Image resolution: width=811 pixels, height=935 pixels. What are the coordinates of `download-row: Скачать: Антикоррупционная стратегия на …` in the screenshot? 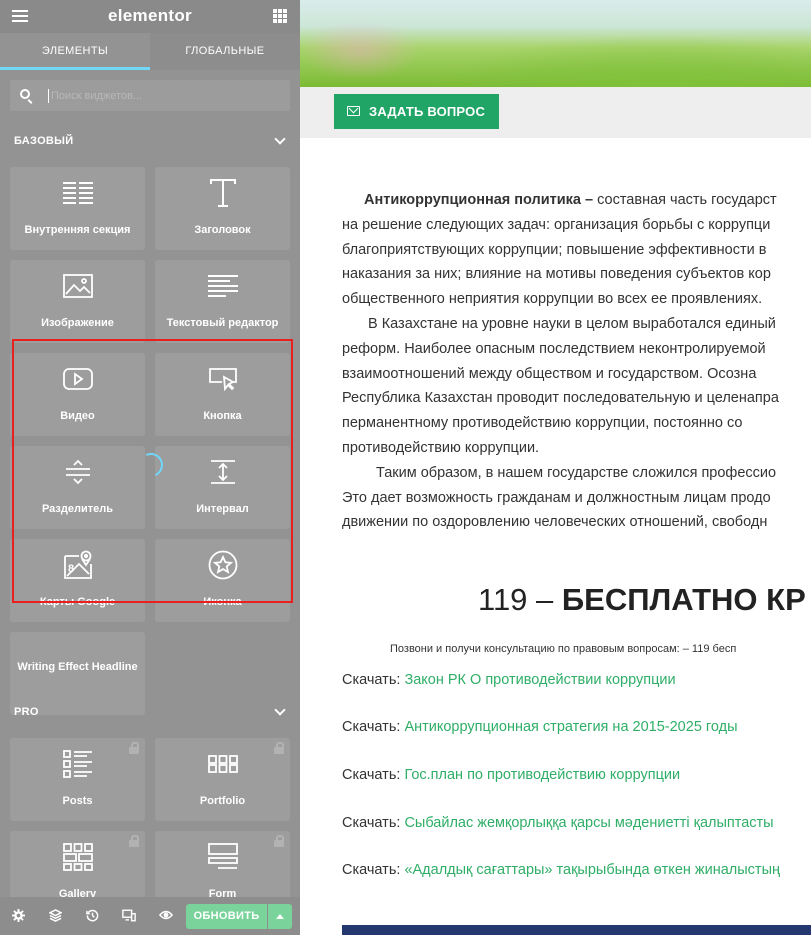 It's located at (540, 727).